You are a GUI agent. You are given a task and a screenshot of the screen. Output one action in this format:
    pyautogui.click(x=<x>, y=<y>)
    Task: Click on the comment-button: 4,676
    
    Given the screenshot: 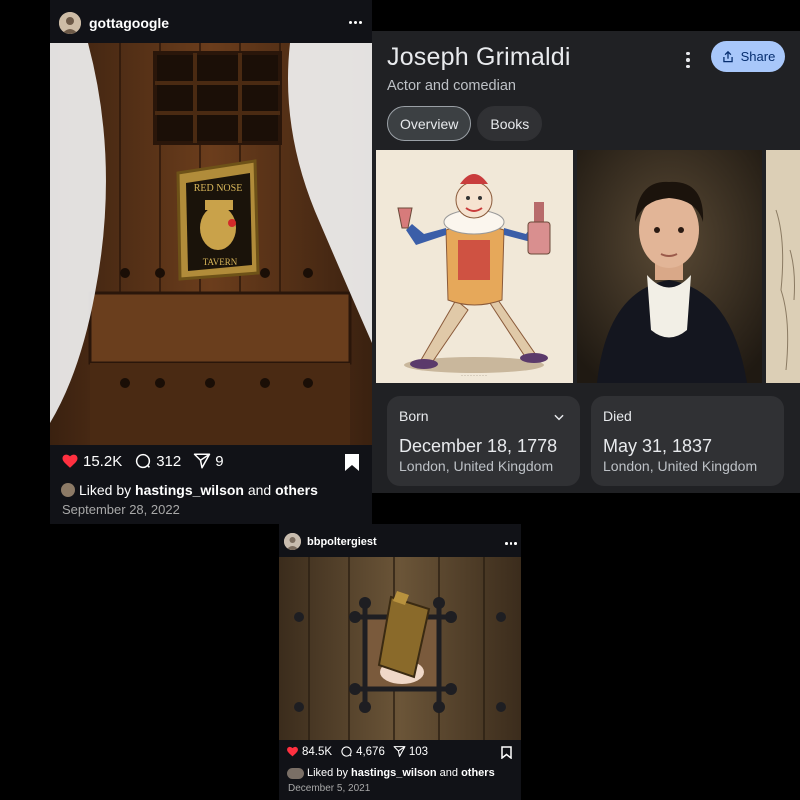 What is the action you would take?
    pyautogui.click(x=362, y=751)
    